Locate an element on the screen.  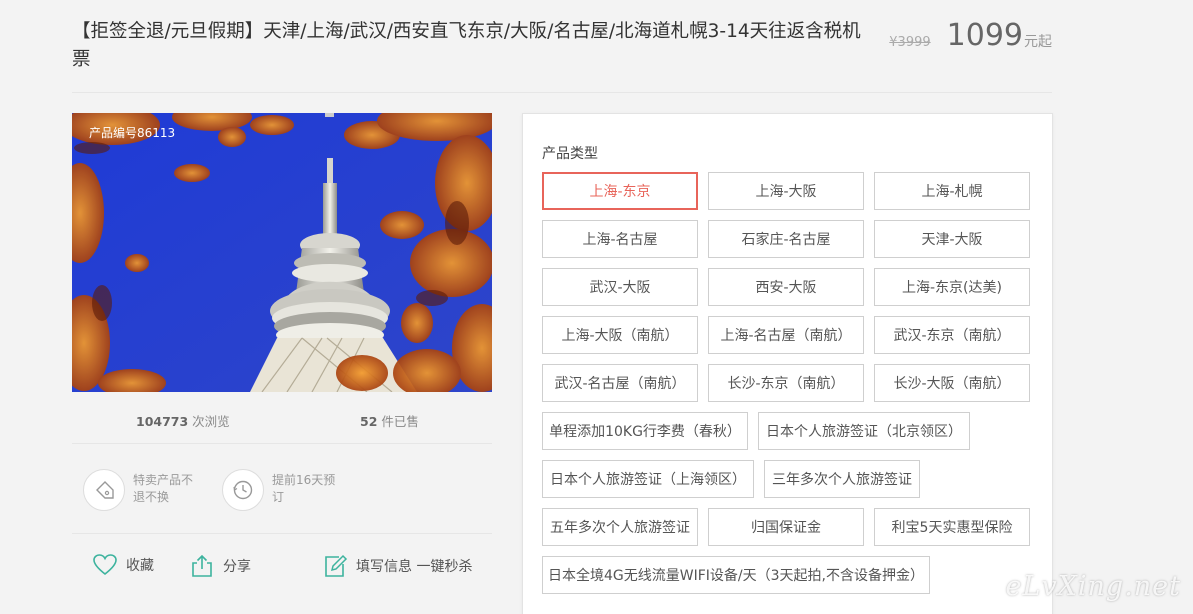
product-type-option: 利宝5天实惠型保险 is located at coordinates (952, 527).